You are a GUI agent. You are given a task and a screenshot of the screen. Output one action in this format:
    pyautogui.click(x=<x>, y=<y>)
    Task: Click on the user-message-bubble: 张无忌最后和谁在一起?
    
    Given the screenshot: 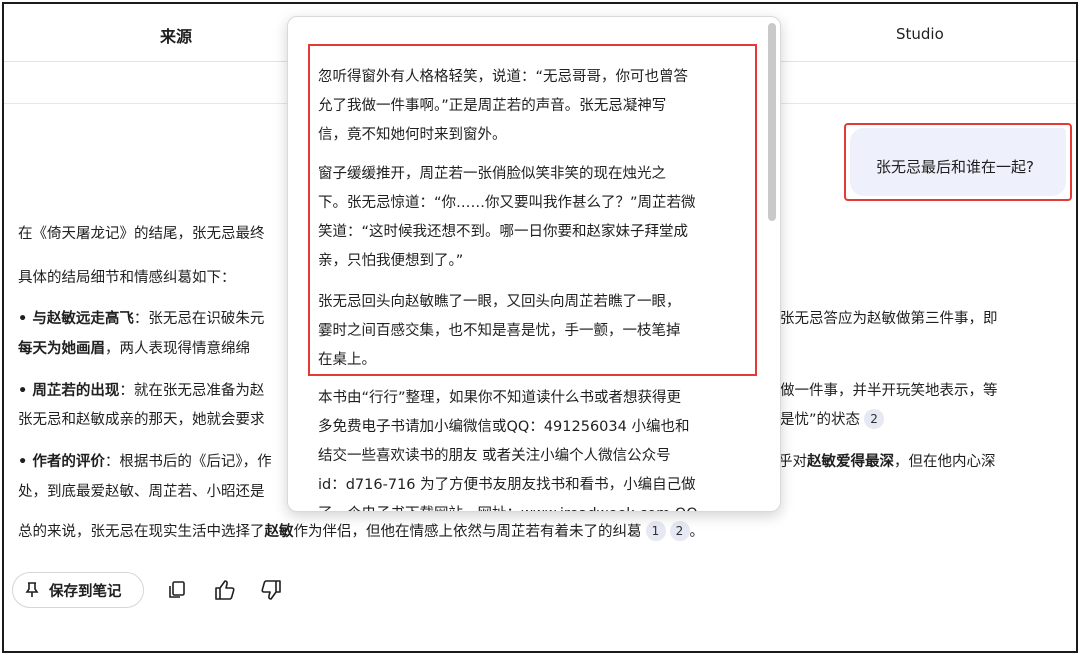 What is the action you would take?
    pyautogui.click(x=958, y=162)
    